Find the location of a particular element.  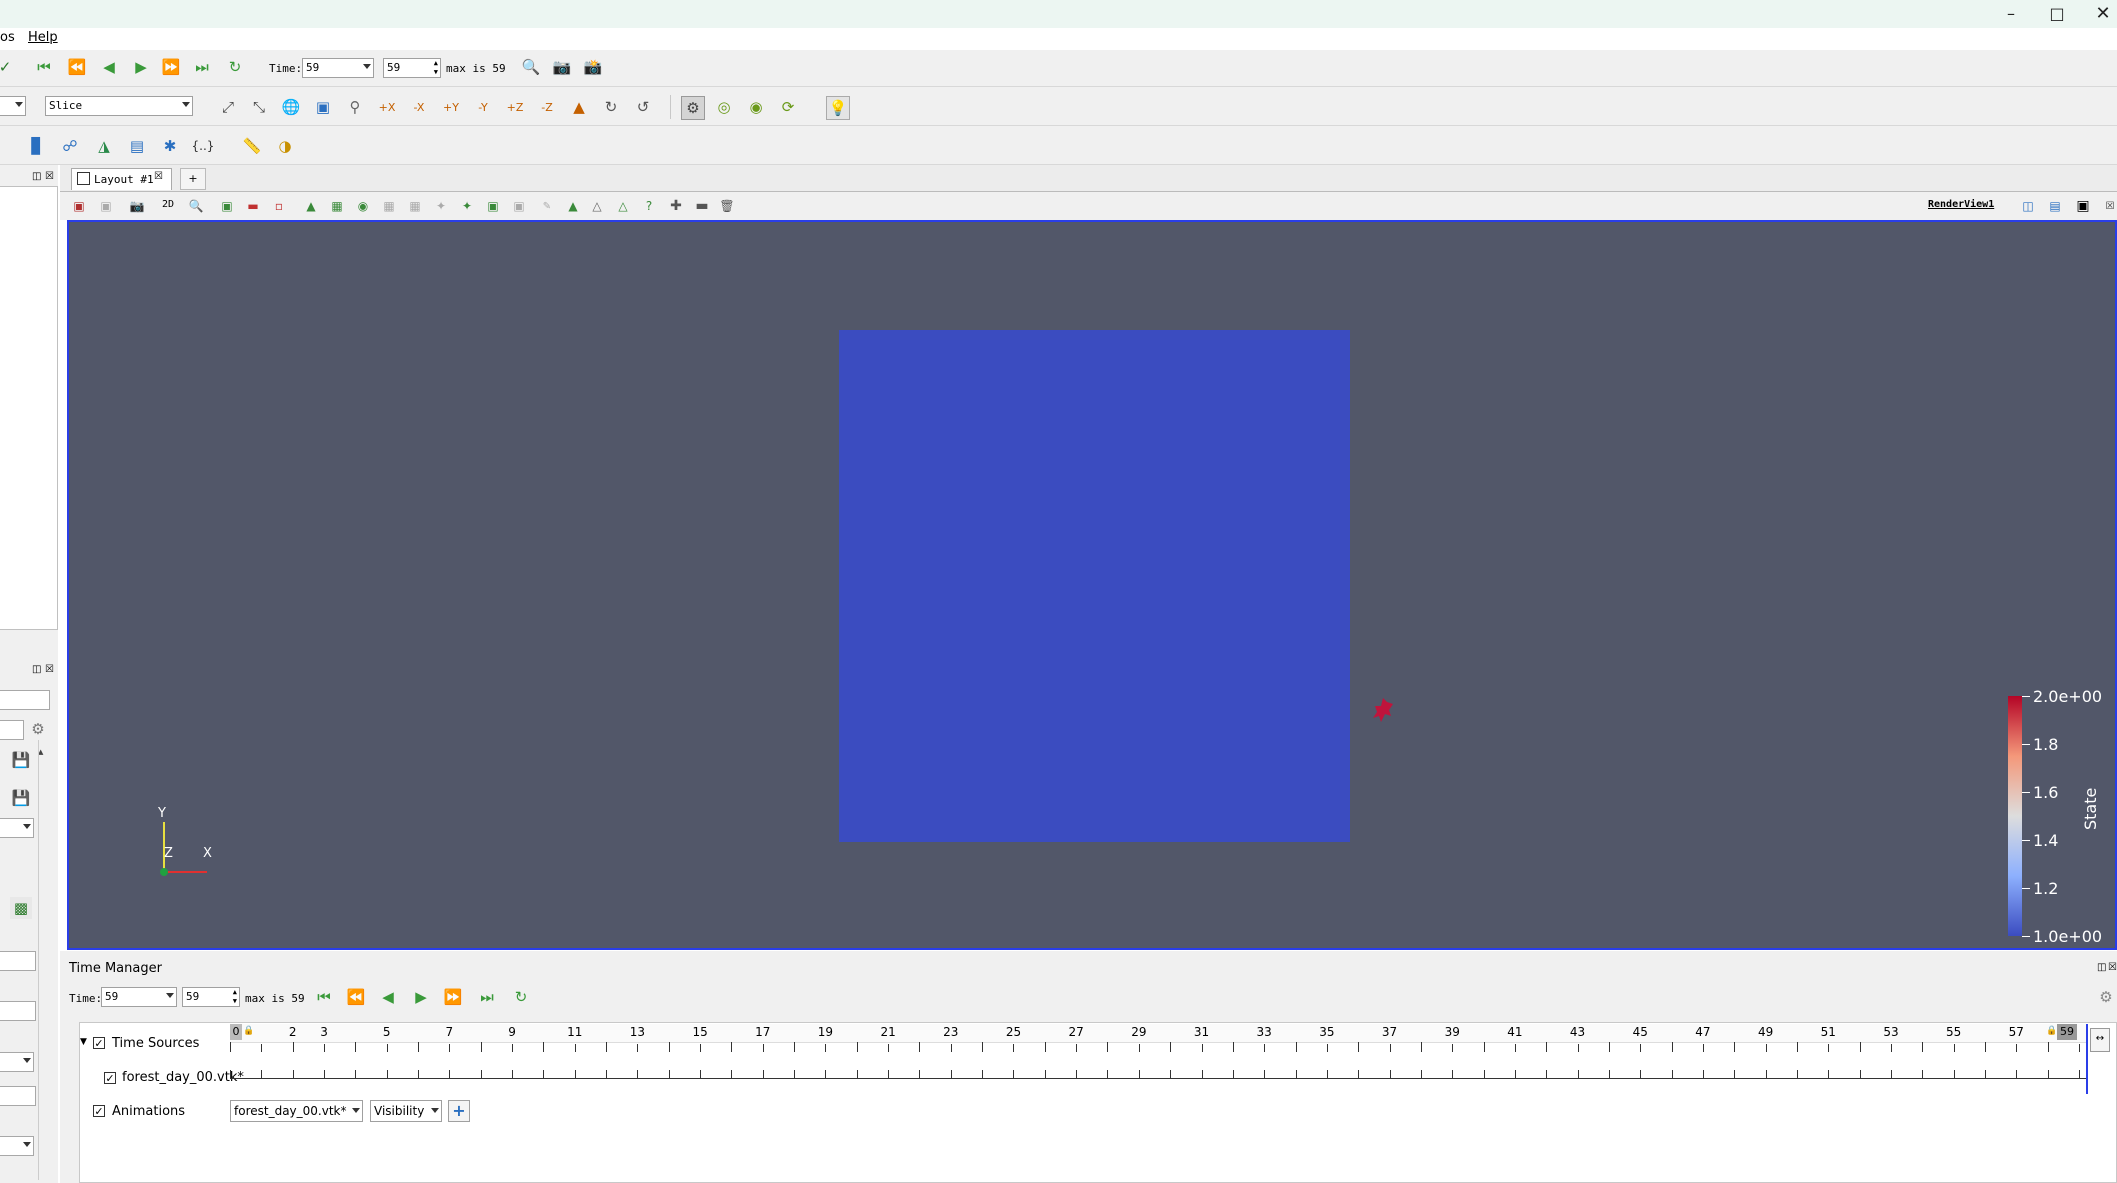

search-input is located at coordinates (25, 700).